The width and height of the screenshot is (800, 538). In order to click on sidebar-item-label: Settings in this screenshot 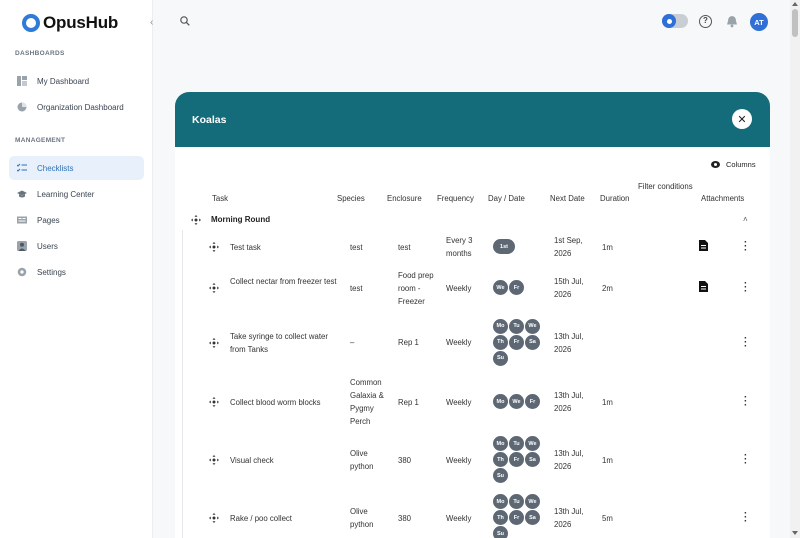, I will do `click(51, 272)`.